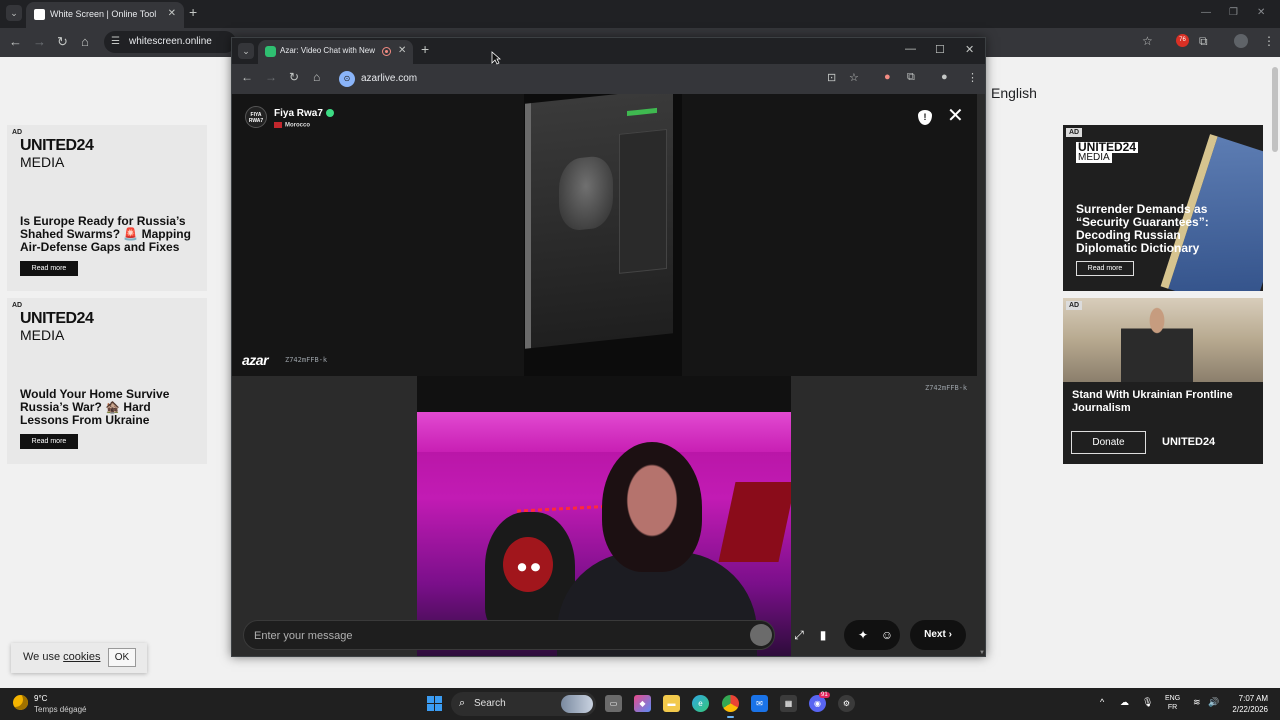  Describe the element at coordinates (944, 77) in the screenshot. I see `profile-avatar: ●` at that location.